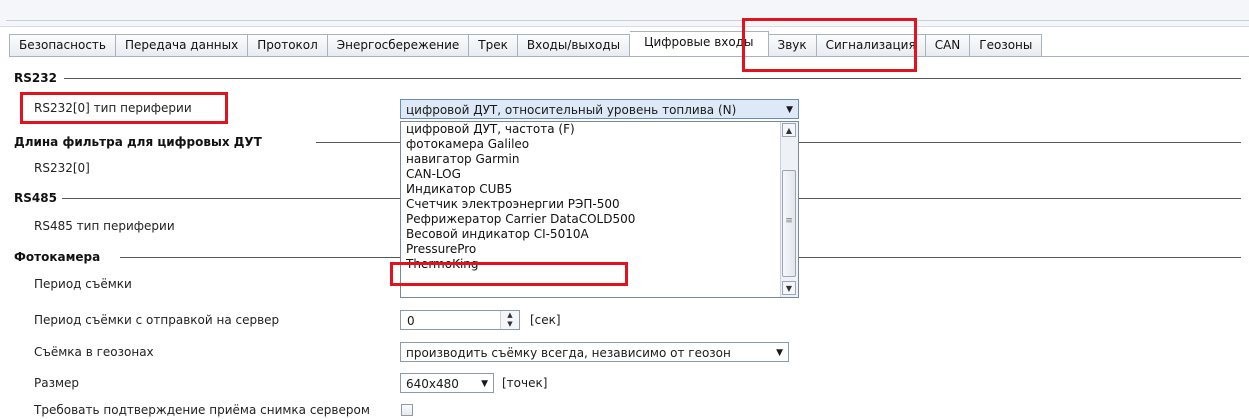  I want to click on dropdown-option: CAN-LOG, so click(599, 174).